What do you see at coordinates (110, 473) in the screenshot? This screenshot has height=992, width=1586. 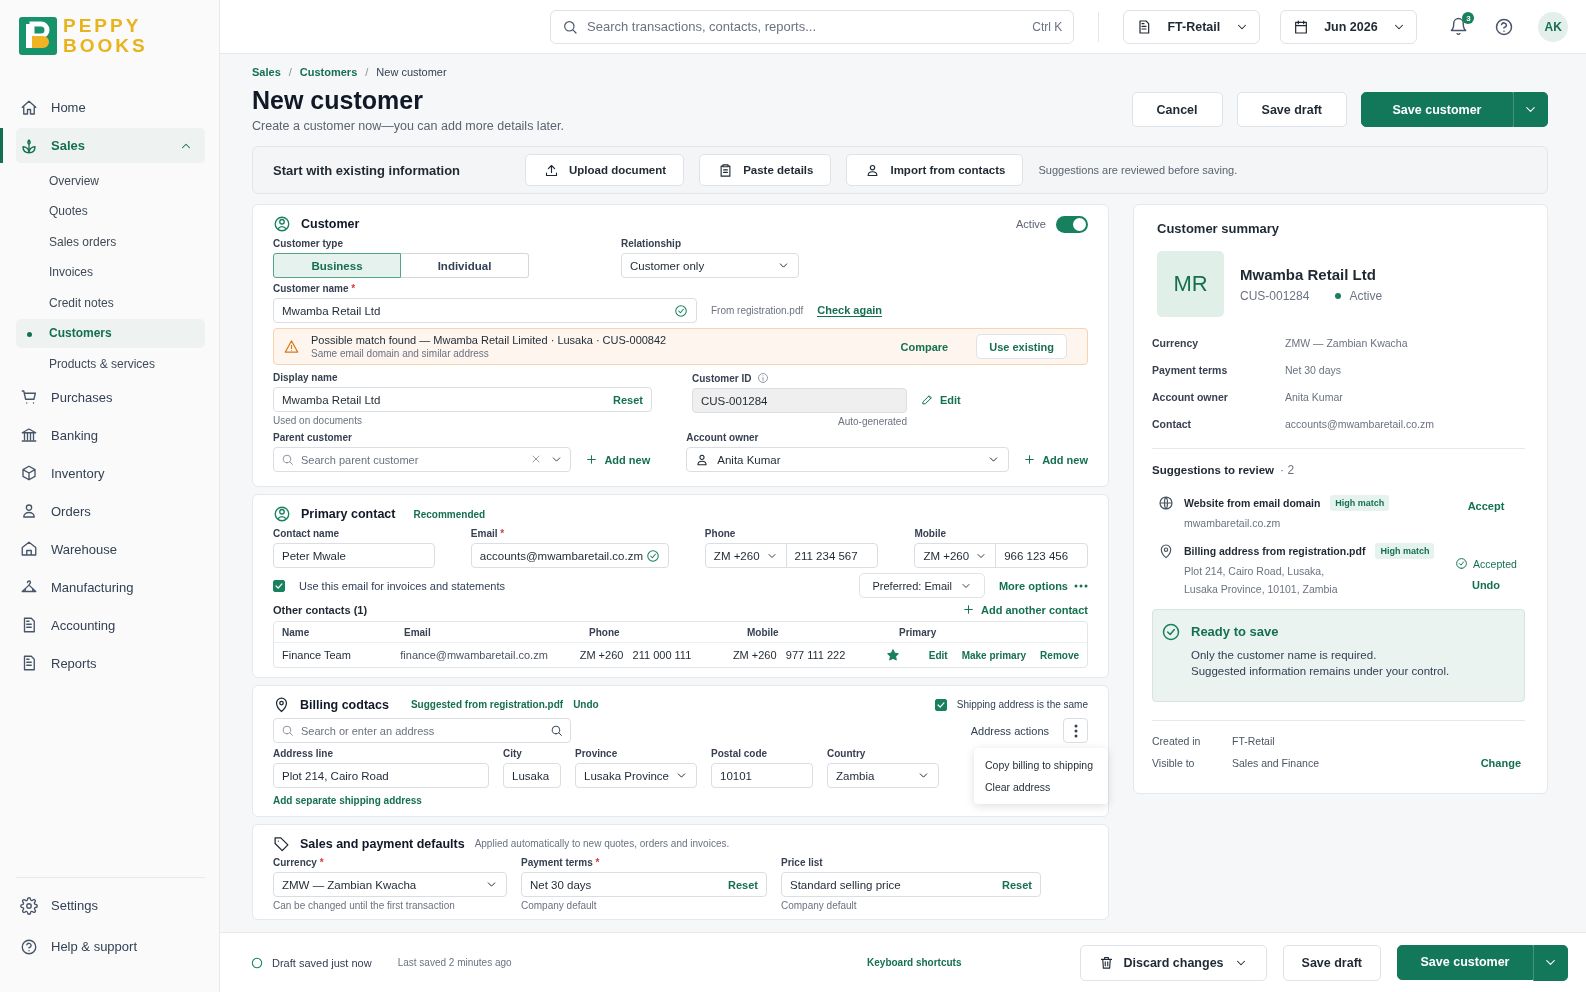 I see `nav-item: Inventory` at bounding box center [110, 473].